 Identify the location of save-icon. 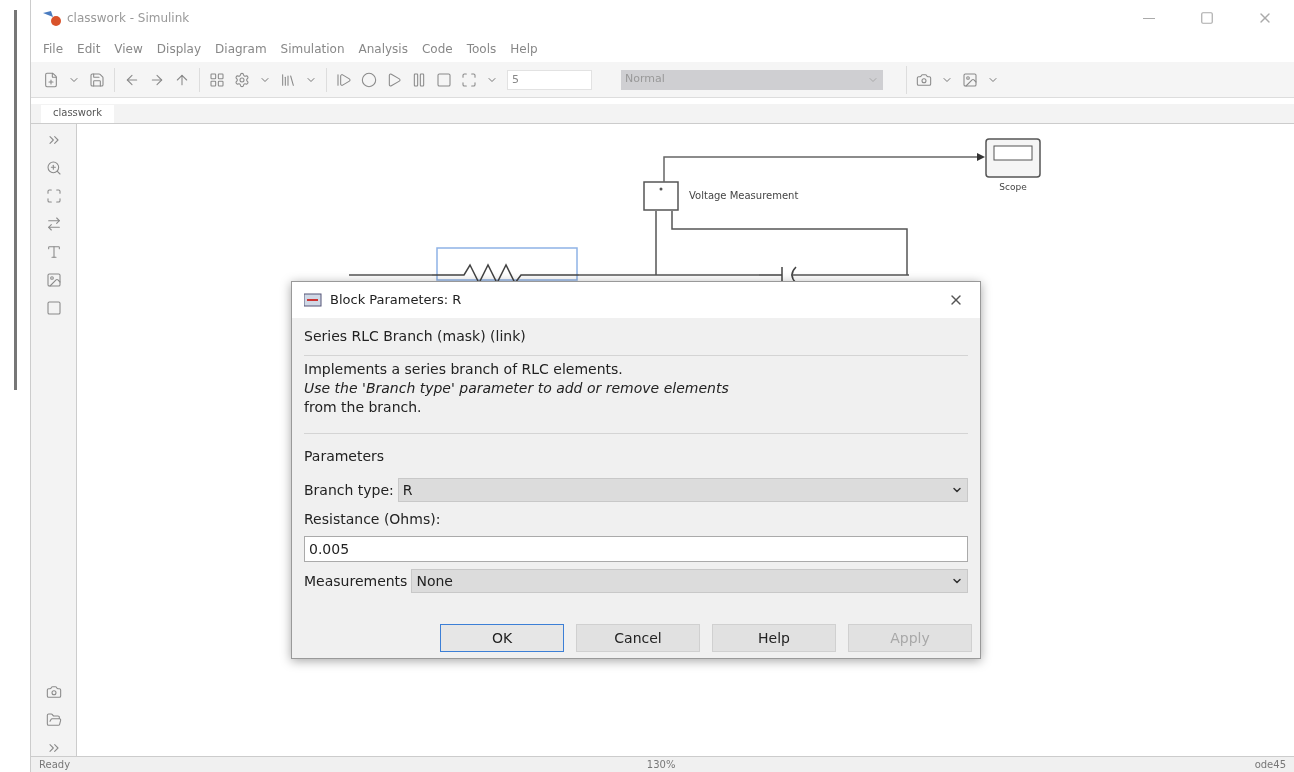
(97, 79).